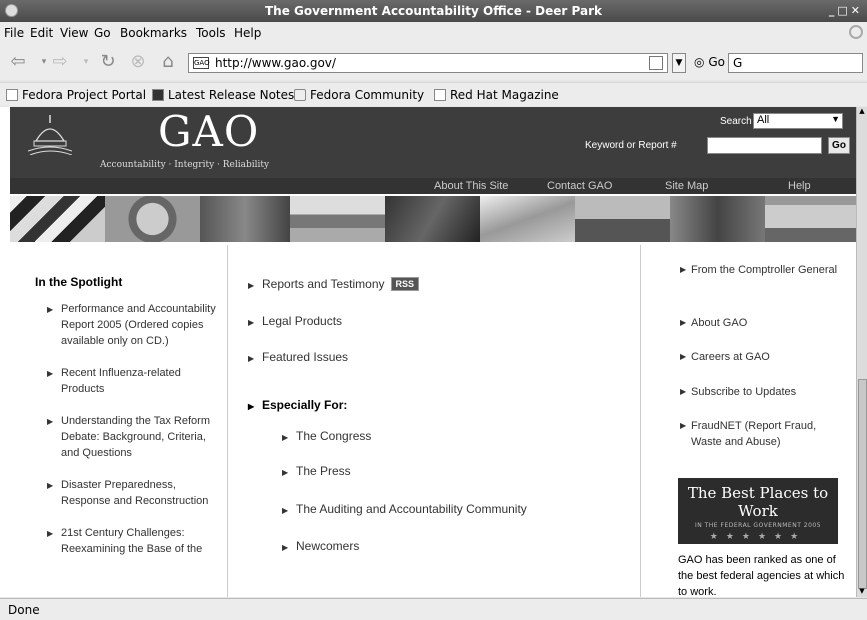  I want to click on menu-edit: Edit, so click(41, 33).